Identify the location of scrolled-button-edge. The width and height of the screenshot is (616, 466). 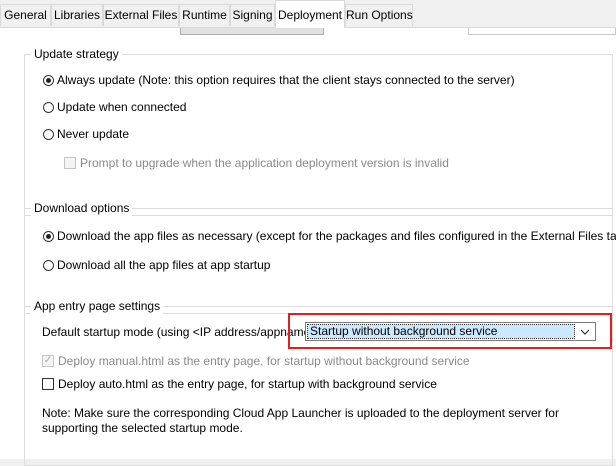
(252, 31).